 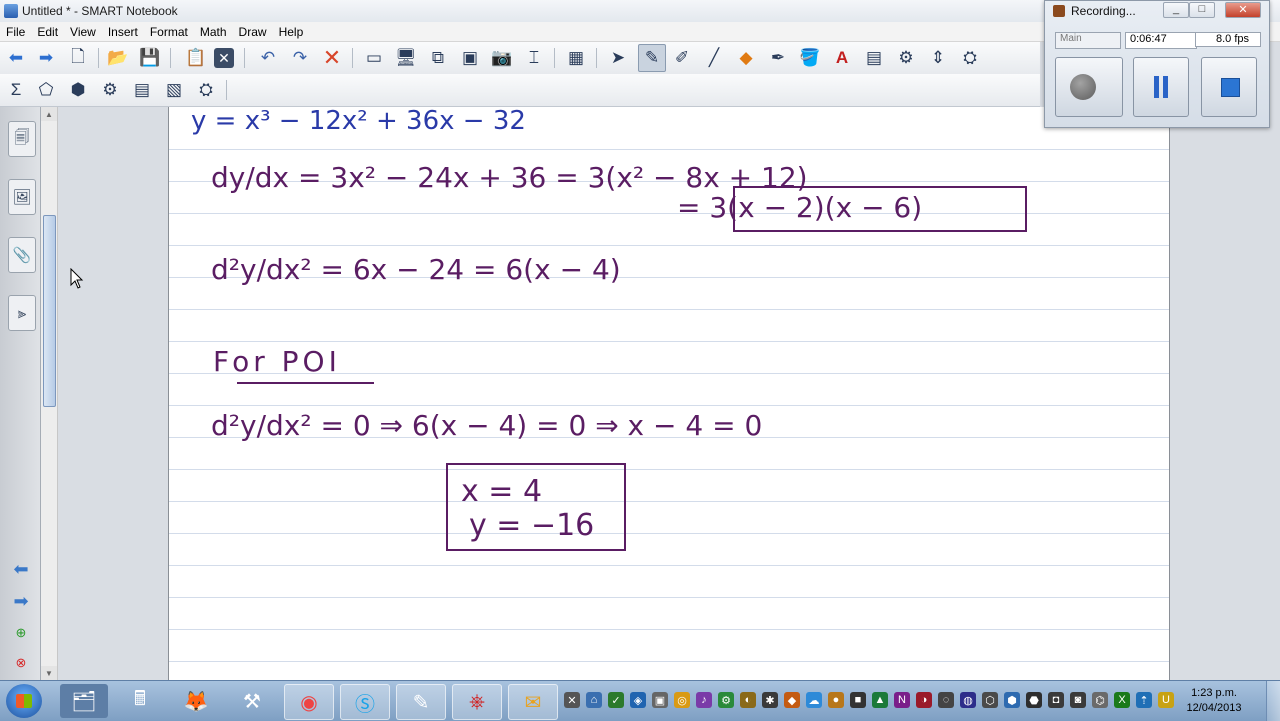 I want to click on add-page-side-icon: ⊕, so click(x=21, y=633).